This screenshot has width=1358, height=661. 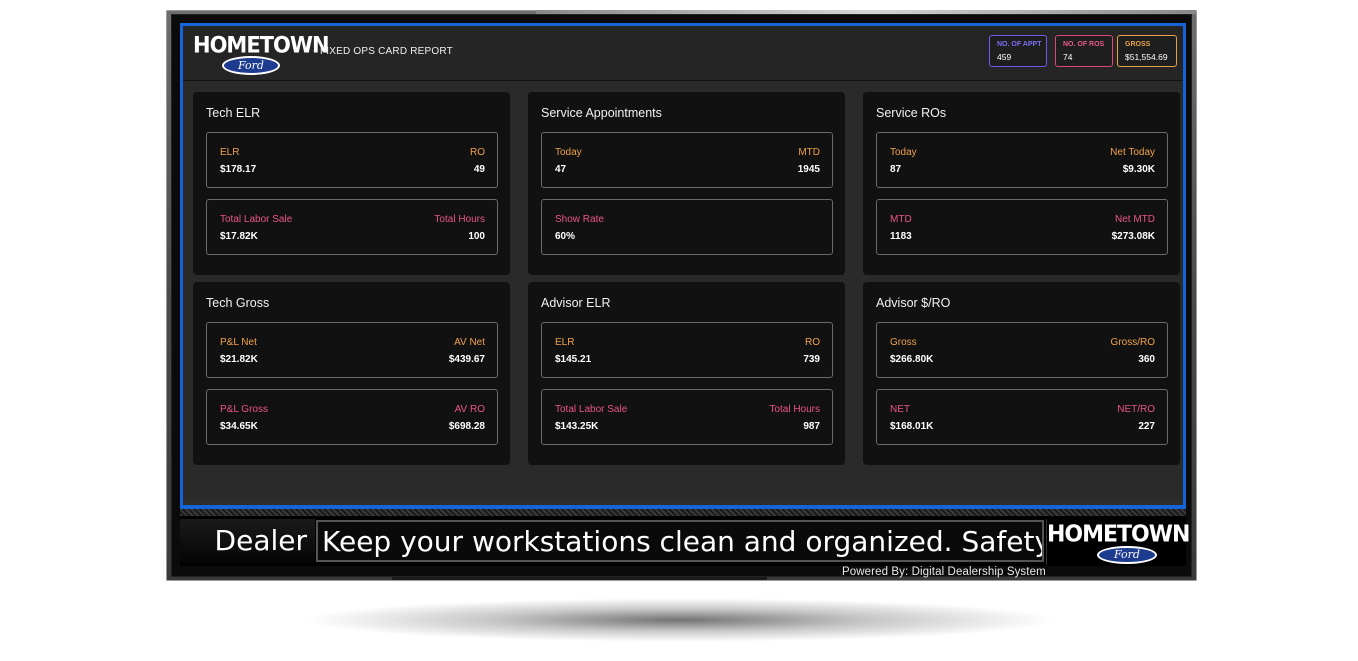 I want to click on metric-card: NET NET/RO $168.01K 227, so click(x=1022, y=417).